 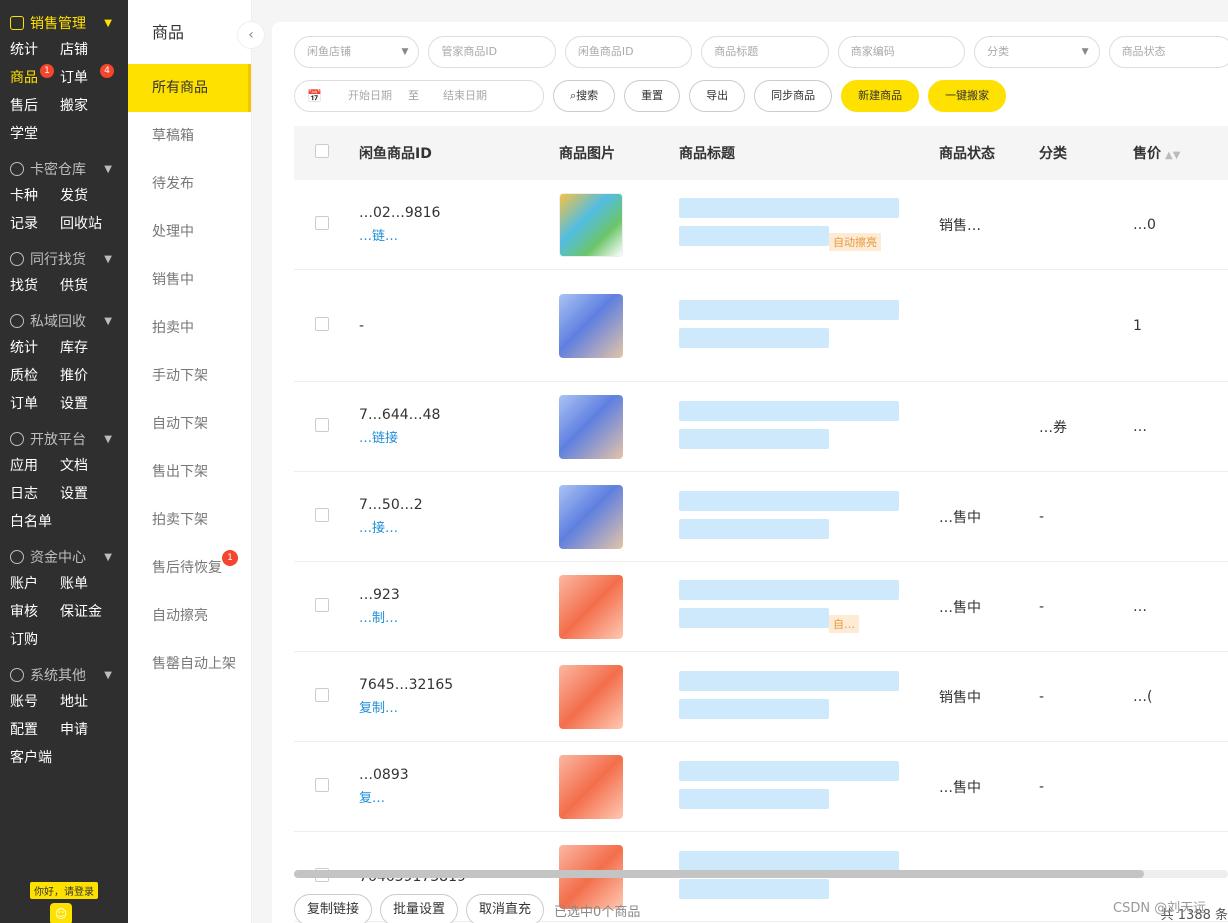 I want to click on sidebar-item: 找货, so click(x=35, y=286).